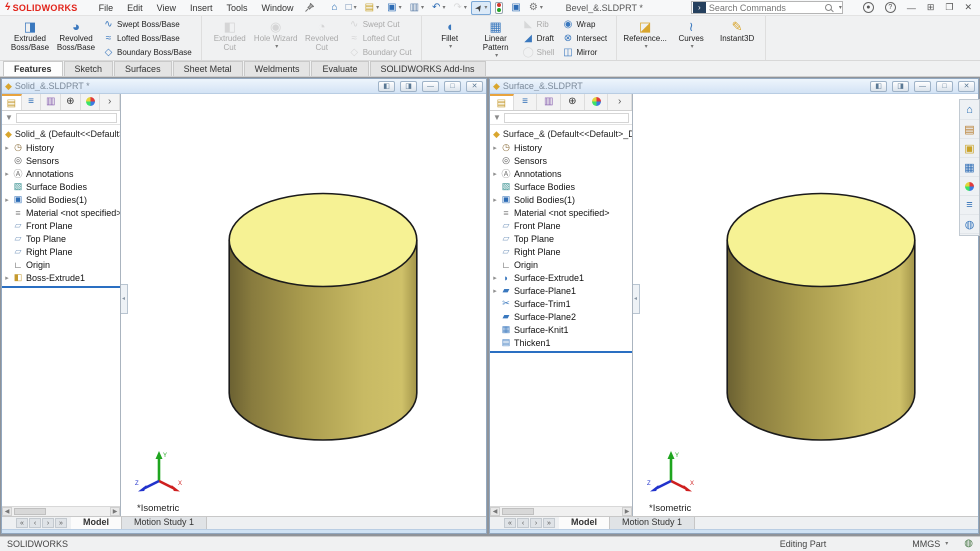  Describe the element at coordinates (61, 173) in the screenshot. I see `tree-item-annotations: ▸ Ⓐ Annotations` at that location.